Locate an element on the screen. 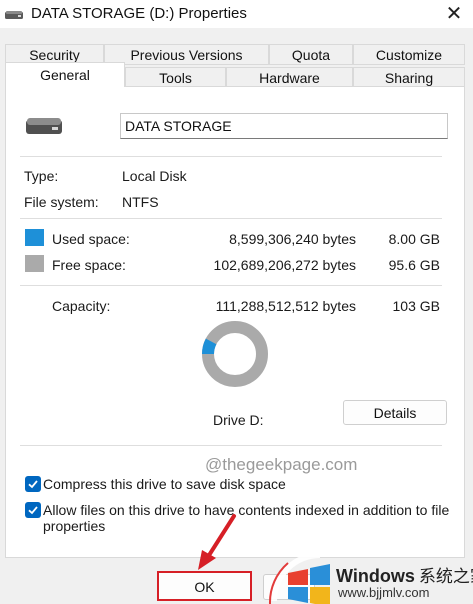 Image resolution: width=473 pixels, height=604 pixels. compress-checkbox is located at coordinates (33, 484).